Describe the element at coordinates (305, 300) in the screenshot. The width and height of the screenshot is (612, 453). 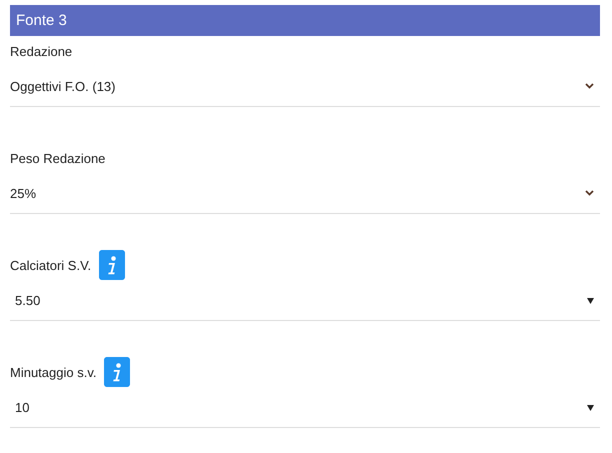
I see `select-field: 5.50` at that location.